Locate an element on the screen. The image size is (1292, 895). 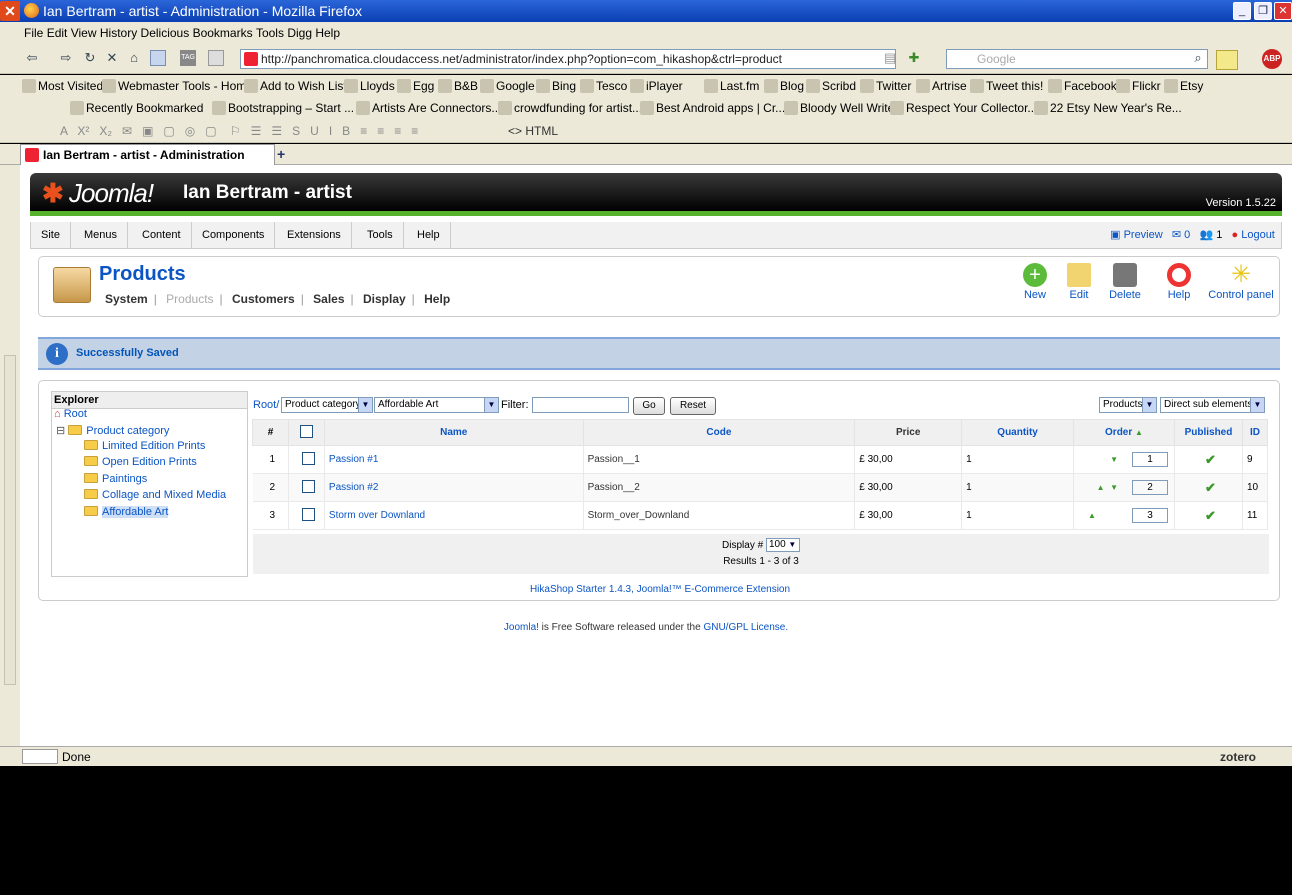
home-icon: ⌂ is located at coordinates (134, 58).